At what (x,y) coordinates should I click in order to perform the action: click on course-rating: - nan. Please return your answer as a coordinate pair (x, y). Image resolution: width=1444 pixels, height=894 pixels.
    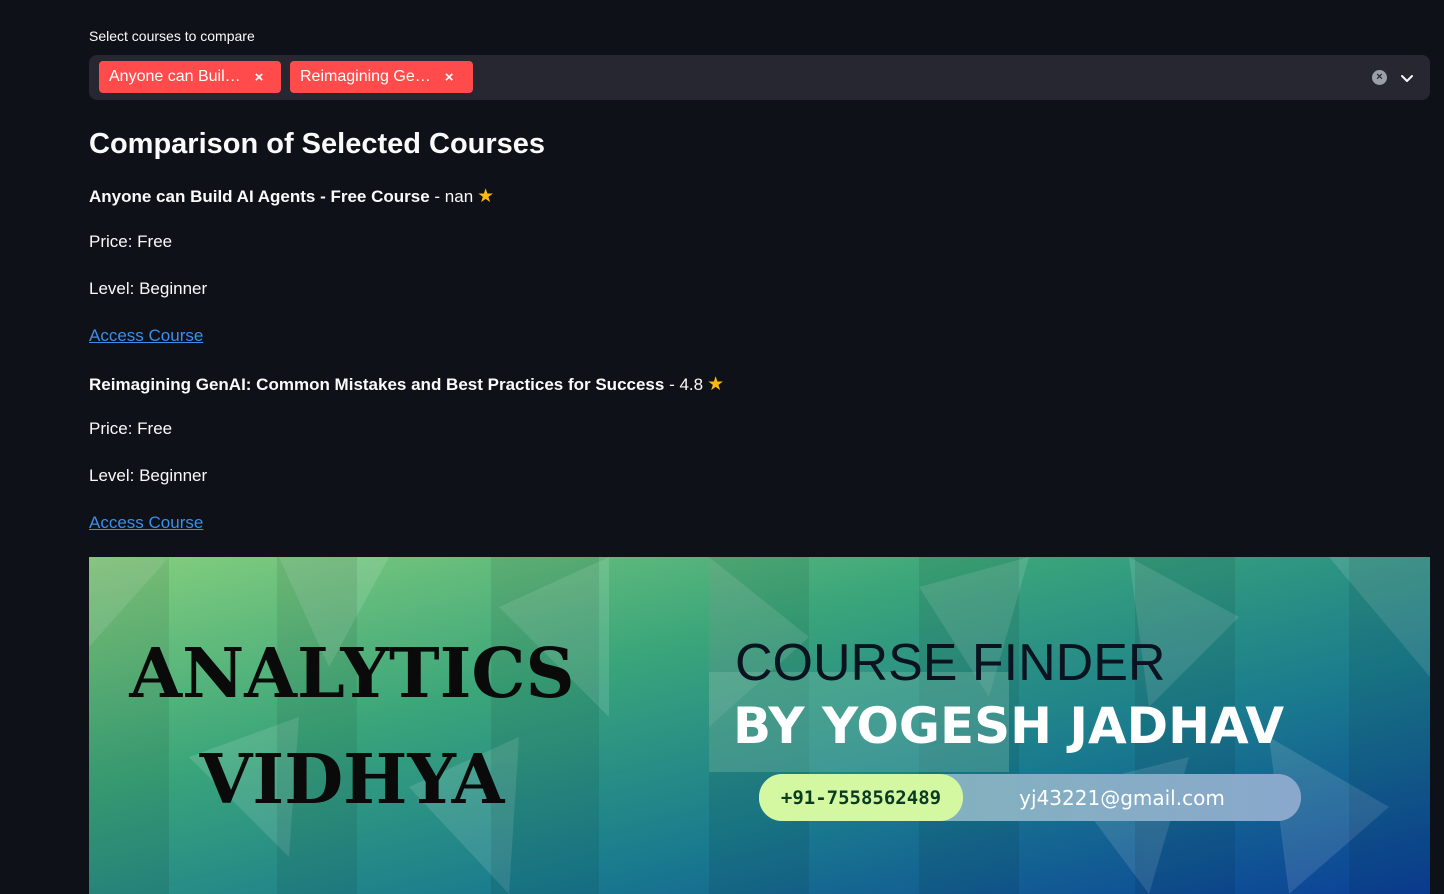
    Looking at the image, I should click on (451, 196).